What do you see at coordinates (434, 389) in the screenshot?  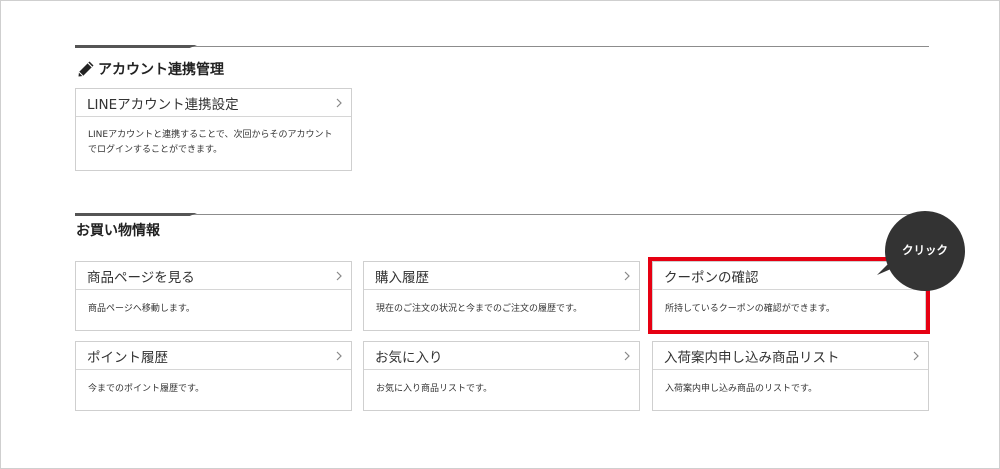 I see `card-description: お気に入り商品リストです。` at bounding box center [434, 389].